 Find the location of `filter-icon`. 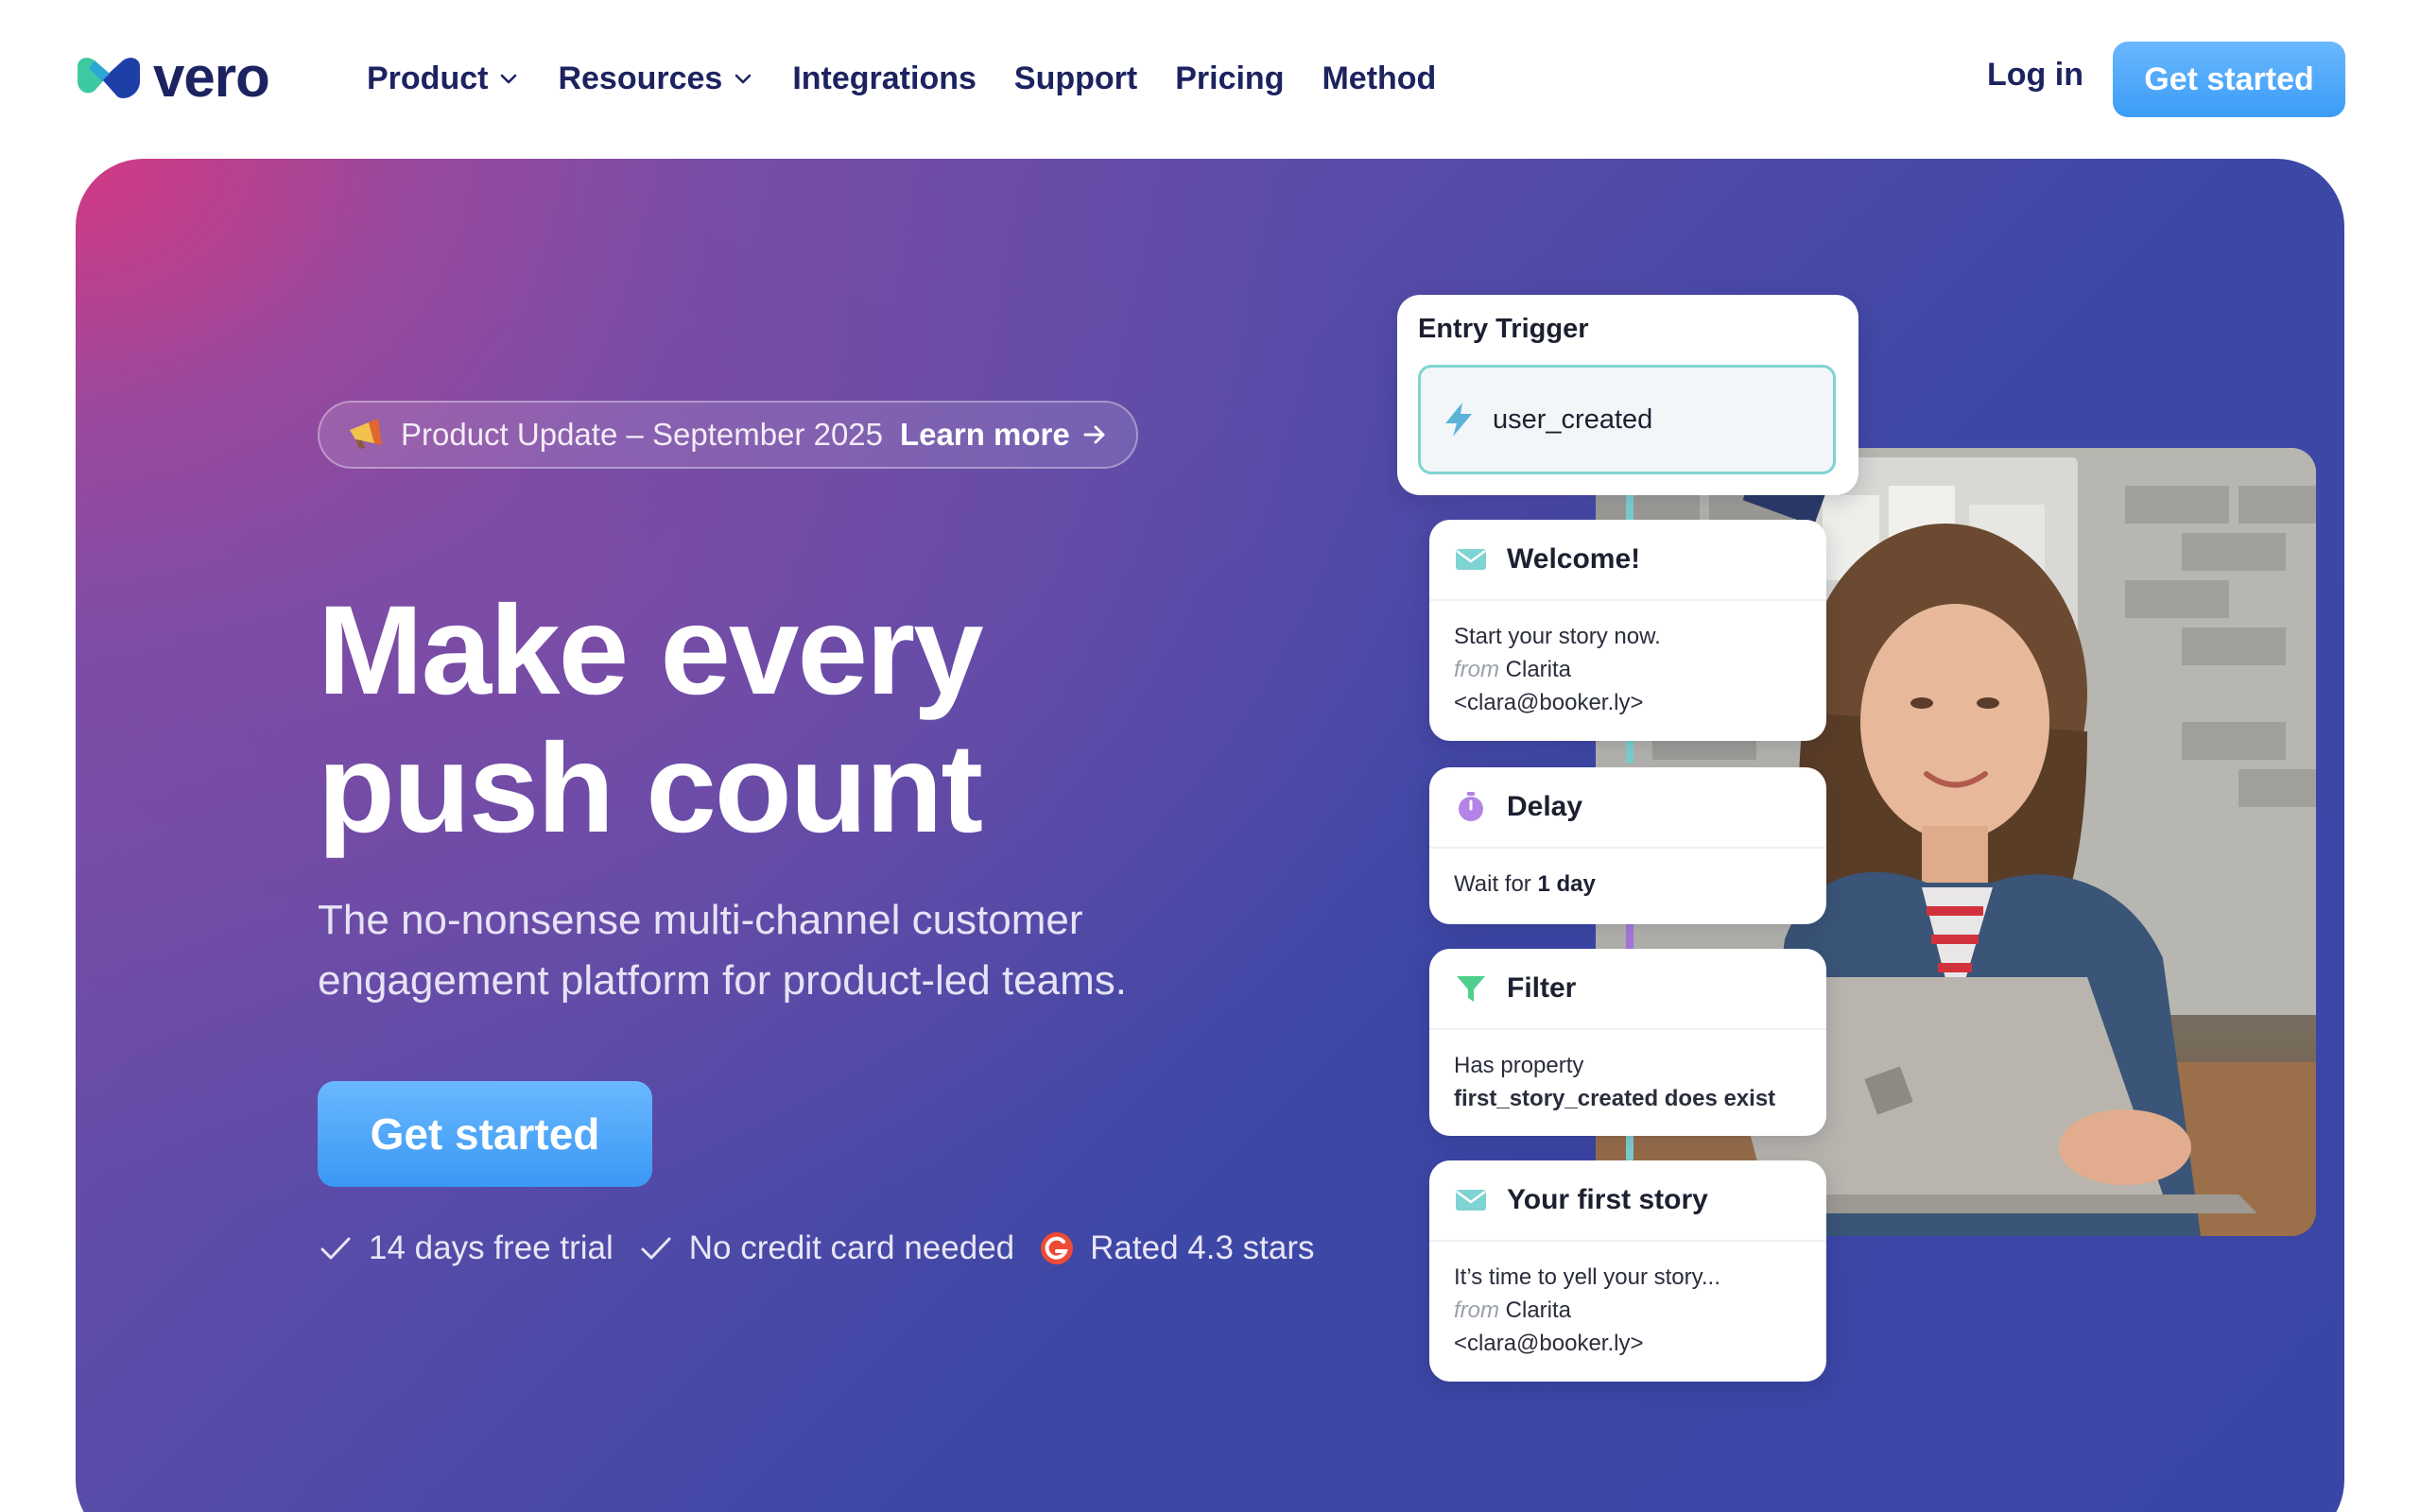

filter-icon is located at coordinates (1471, 989).